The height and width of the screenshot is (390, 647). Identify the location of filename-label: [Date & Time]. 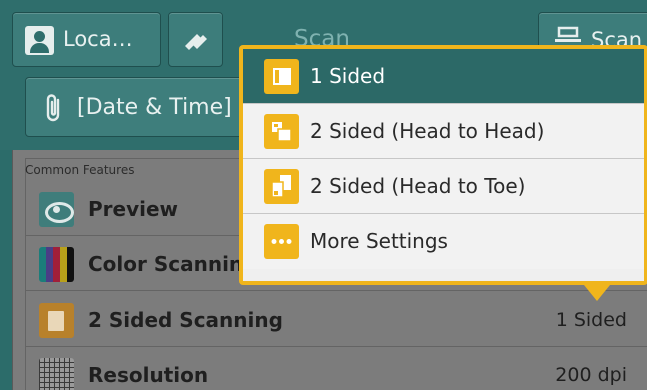
(154, 107).